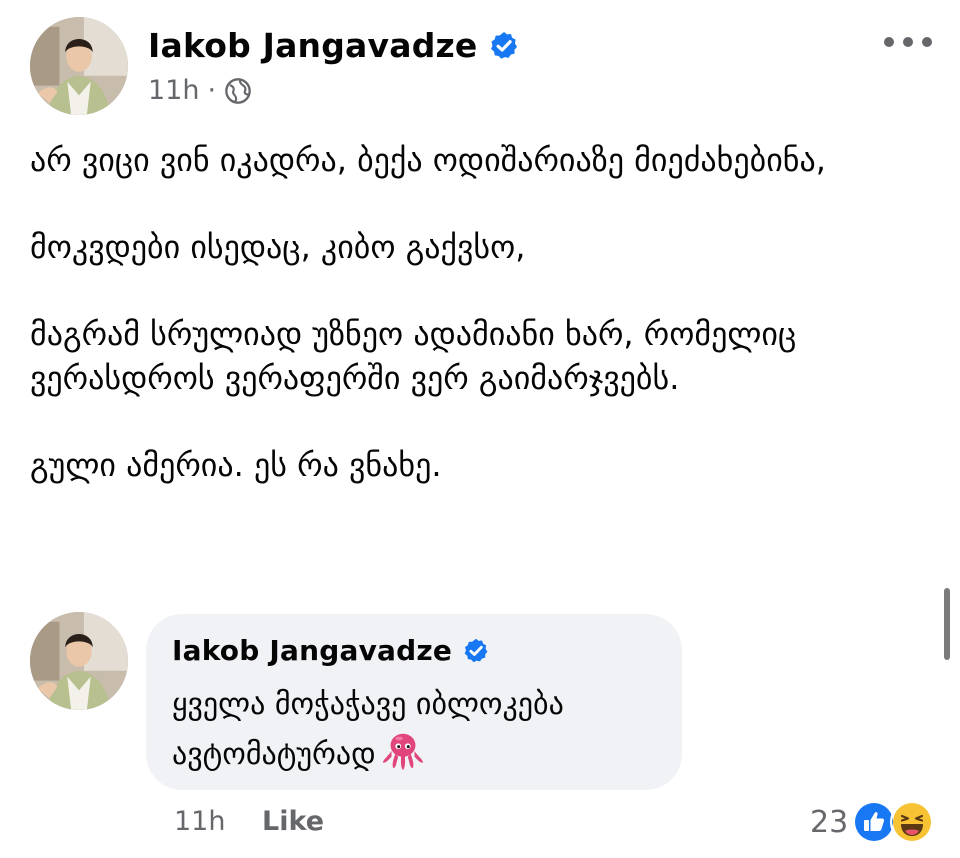  I want to click on scrollbar-thumb, so click(947, 624).